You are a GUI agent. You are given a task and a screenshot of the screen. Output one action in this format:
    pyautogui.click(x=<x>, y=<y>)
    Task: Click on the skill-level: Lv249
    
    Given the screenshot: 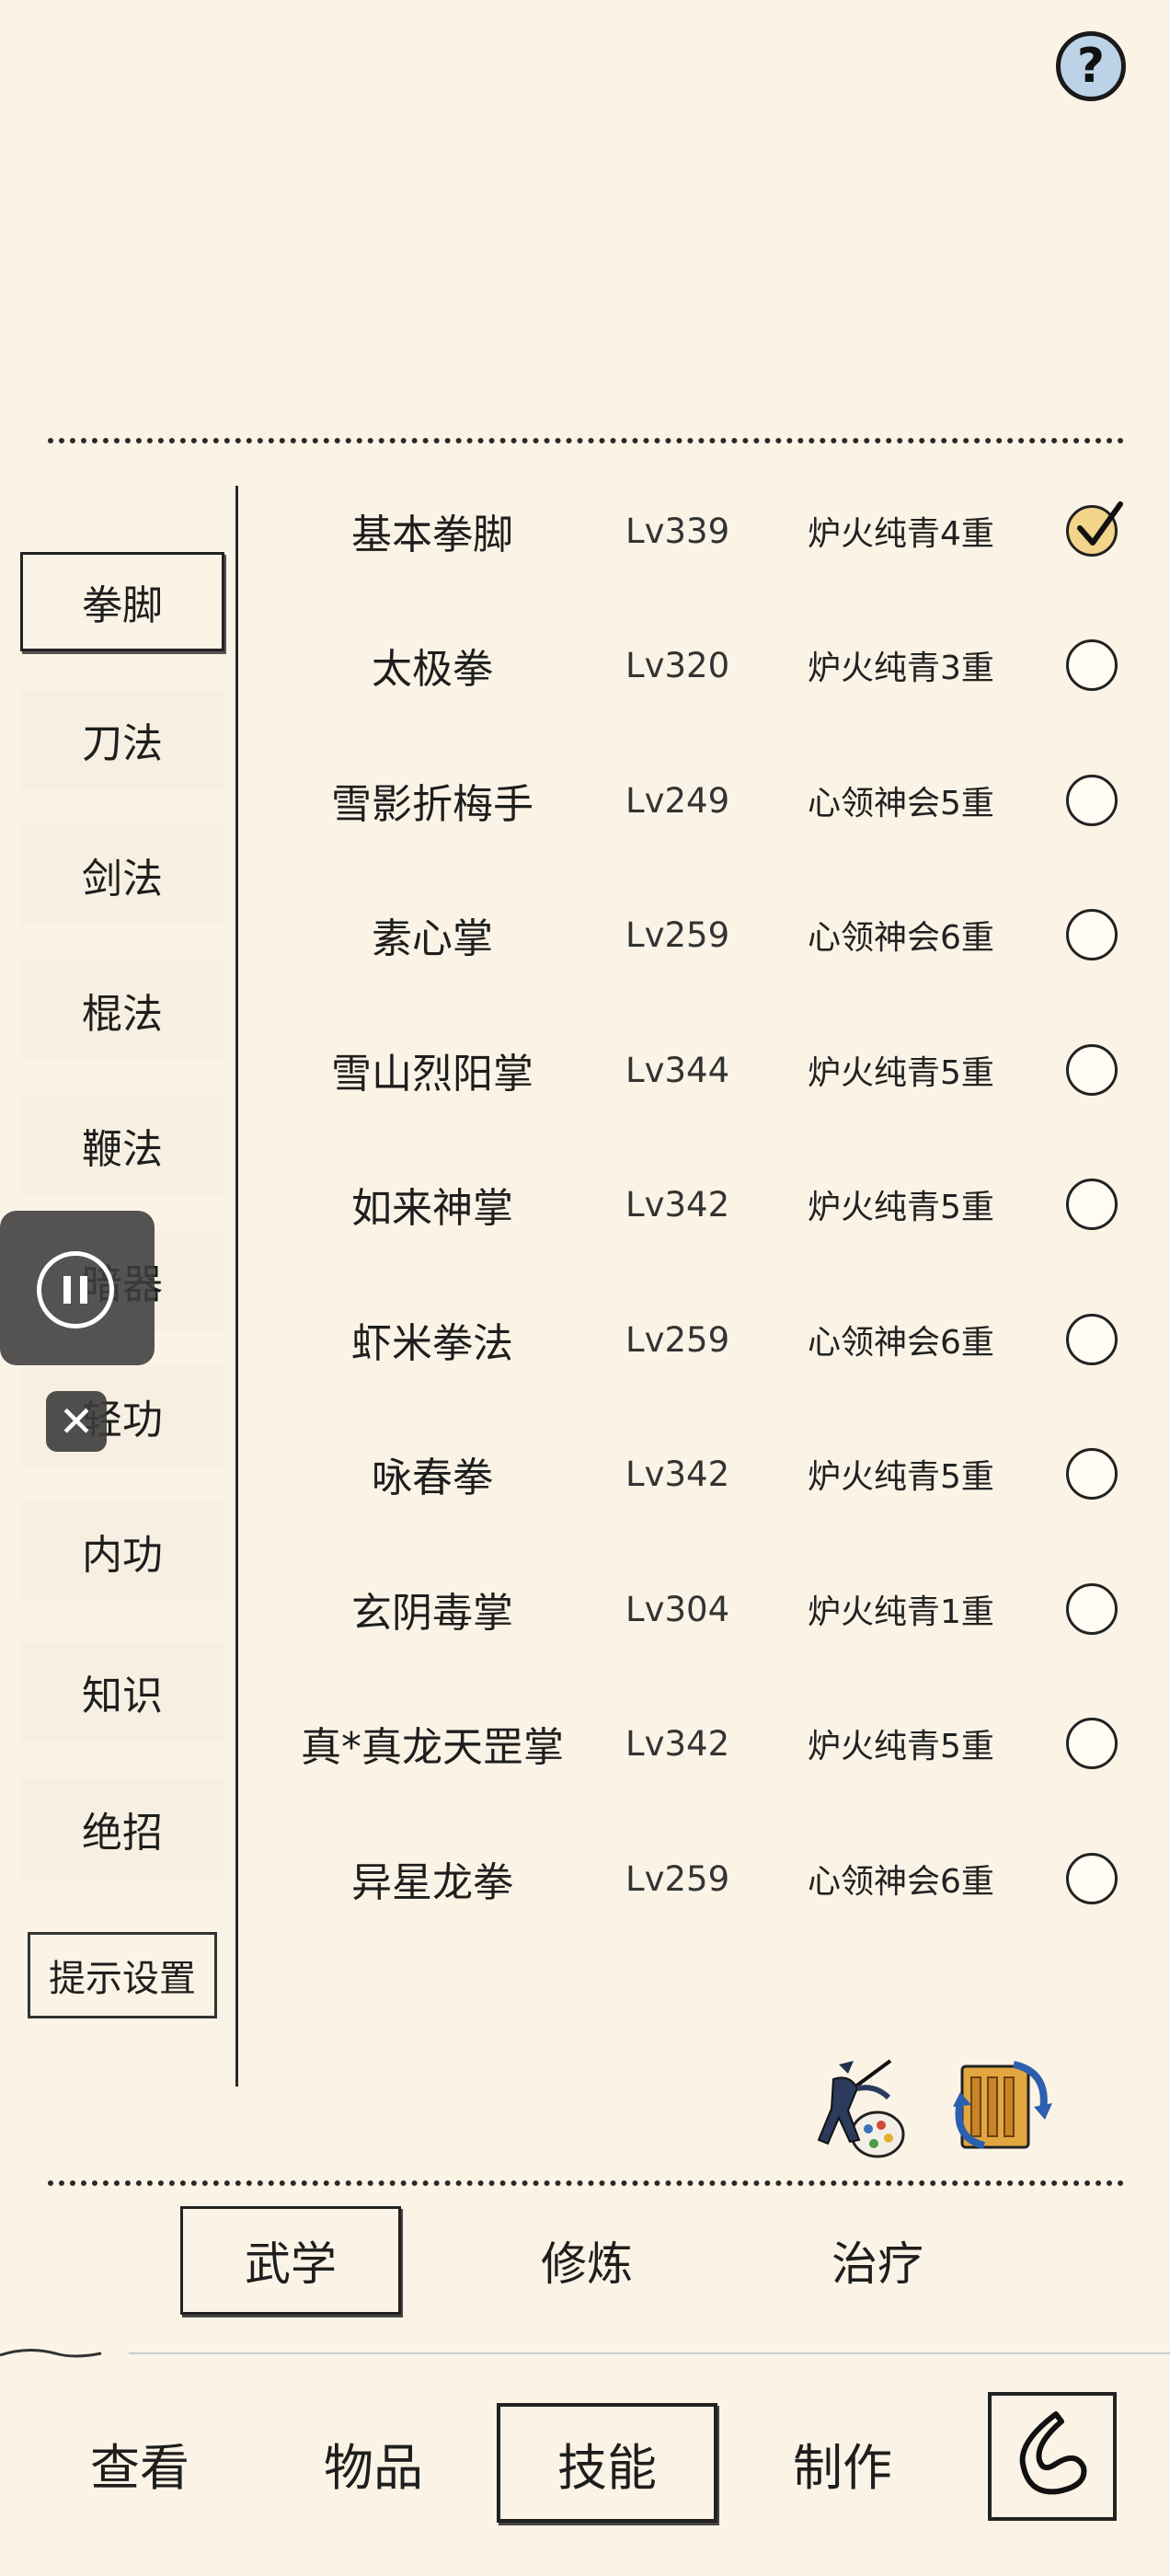 What is the action you would take?
    pyautogui.click(x=677, y=800)
    